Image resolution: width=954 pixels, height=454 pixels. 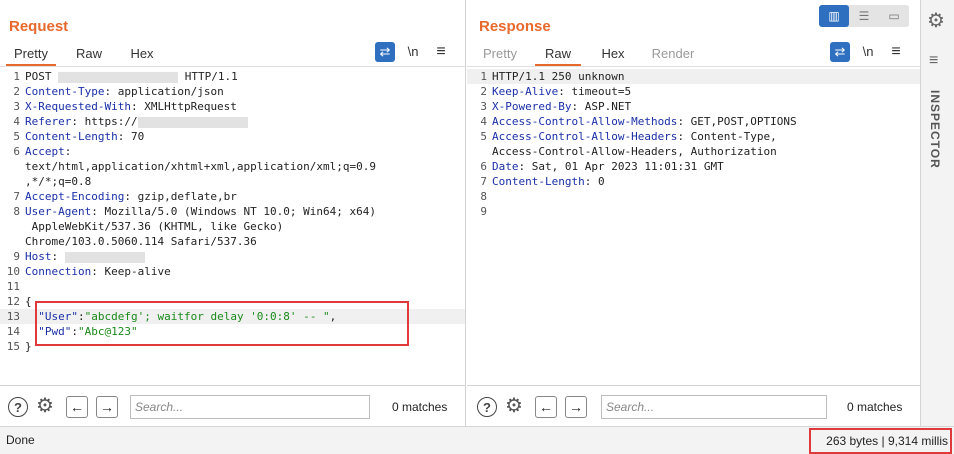 What do you see at coordinates (232, 286) in the screenshot?
I see `code-line: 11` at bounding box center [232, 286].